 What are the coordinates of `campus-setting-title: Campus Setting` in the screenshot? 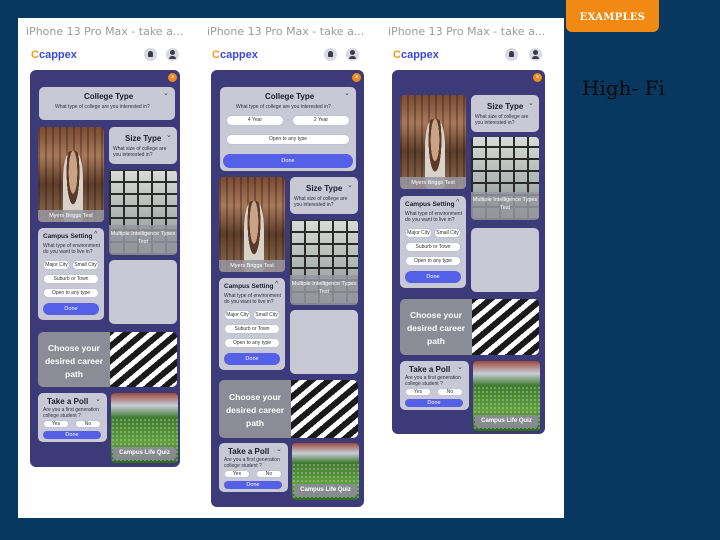 It's located at (430, 204).